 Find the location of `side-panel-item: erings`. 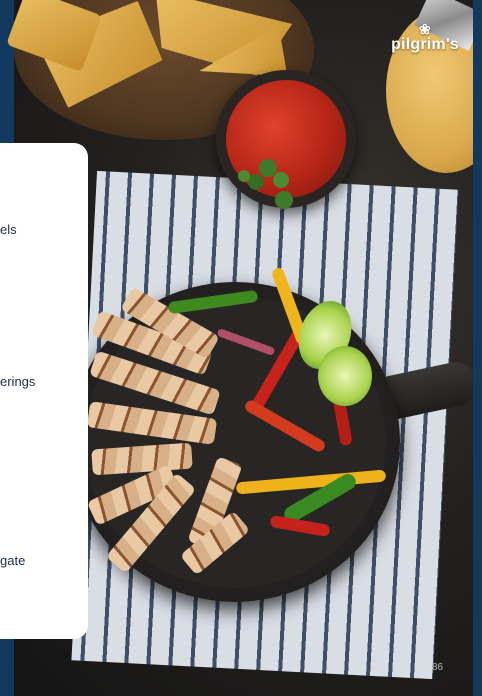

side-panel-item: erings is located at coordinates (17, 381).